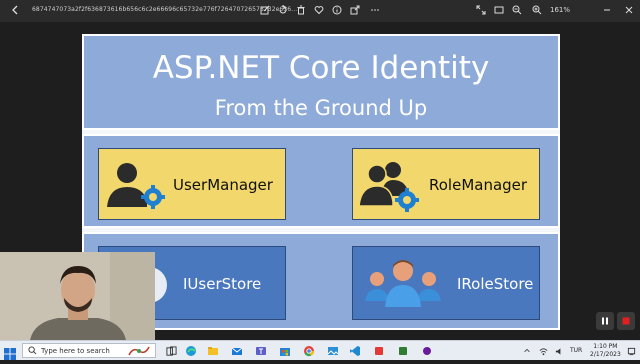 The width and height of the screenshot is (640, 364). What do you see at coordinates (223, 185) in the screenshot?
I see `usermanager-label: UserManager` at bounding box center [223, 185].